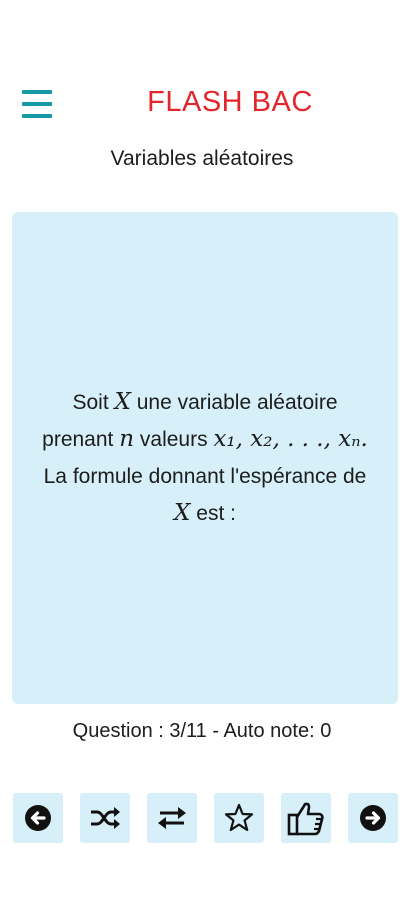 The height and width of the screenshot is (900, 404). I want to click on question-line-4: X est :, so click(205, 513).